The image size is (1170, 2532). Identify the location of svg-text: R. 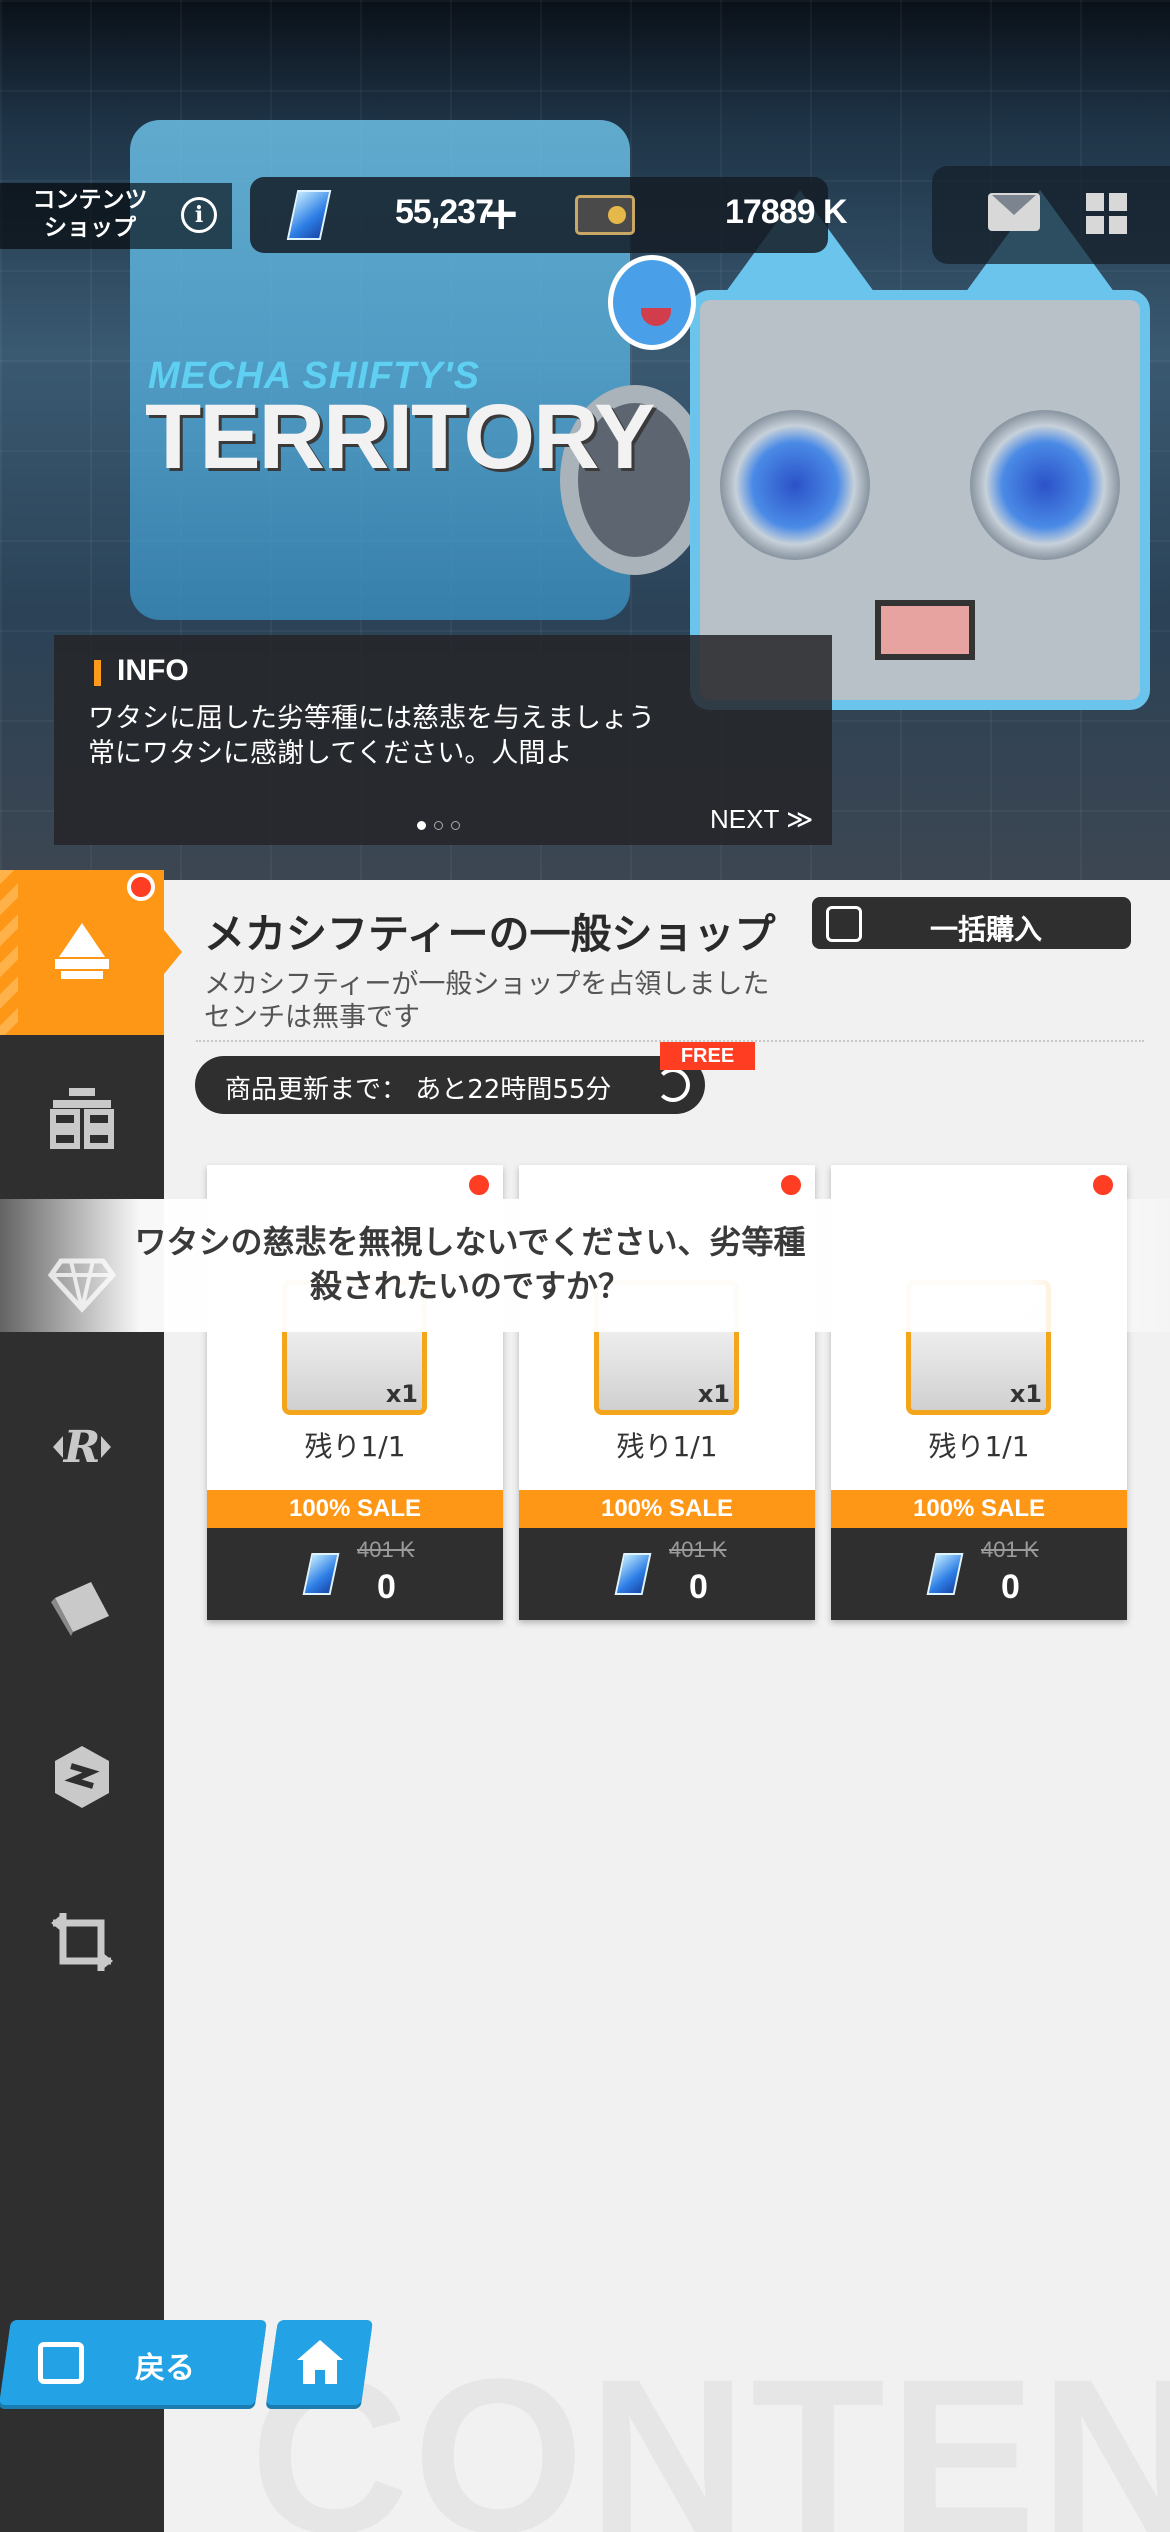
(81, 1447).